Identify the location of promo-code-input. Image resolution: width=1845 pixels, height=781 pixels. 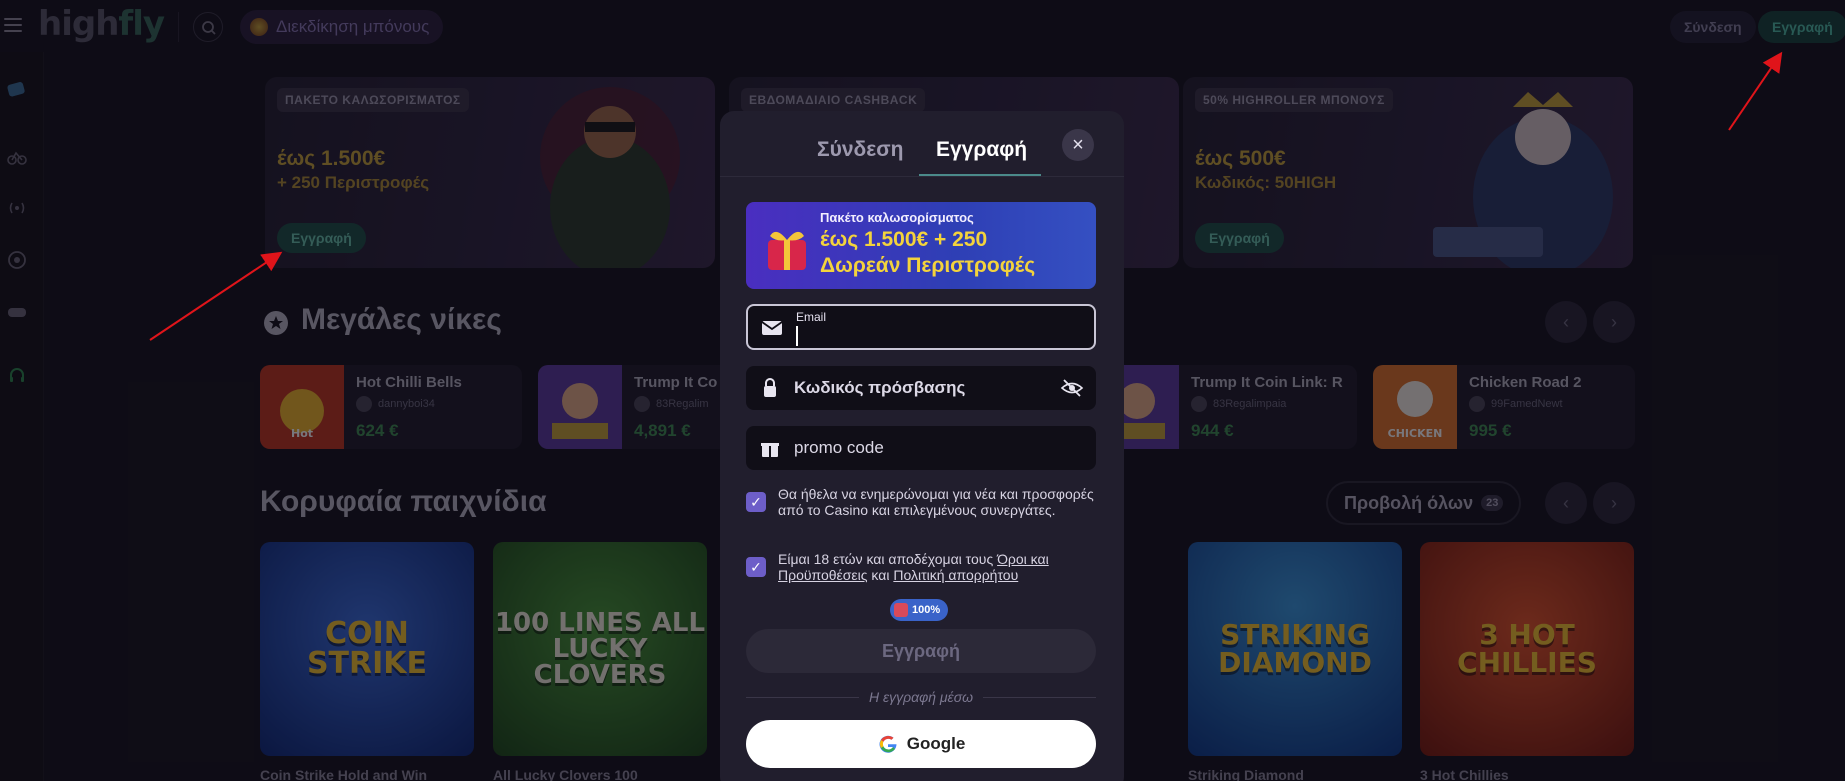
(919, 448).